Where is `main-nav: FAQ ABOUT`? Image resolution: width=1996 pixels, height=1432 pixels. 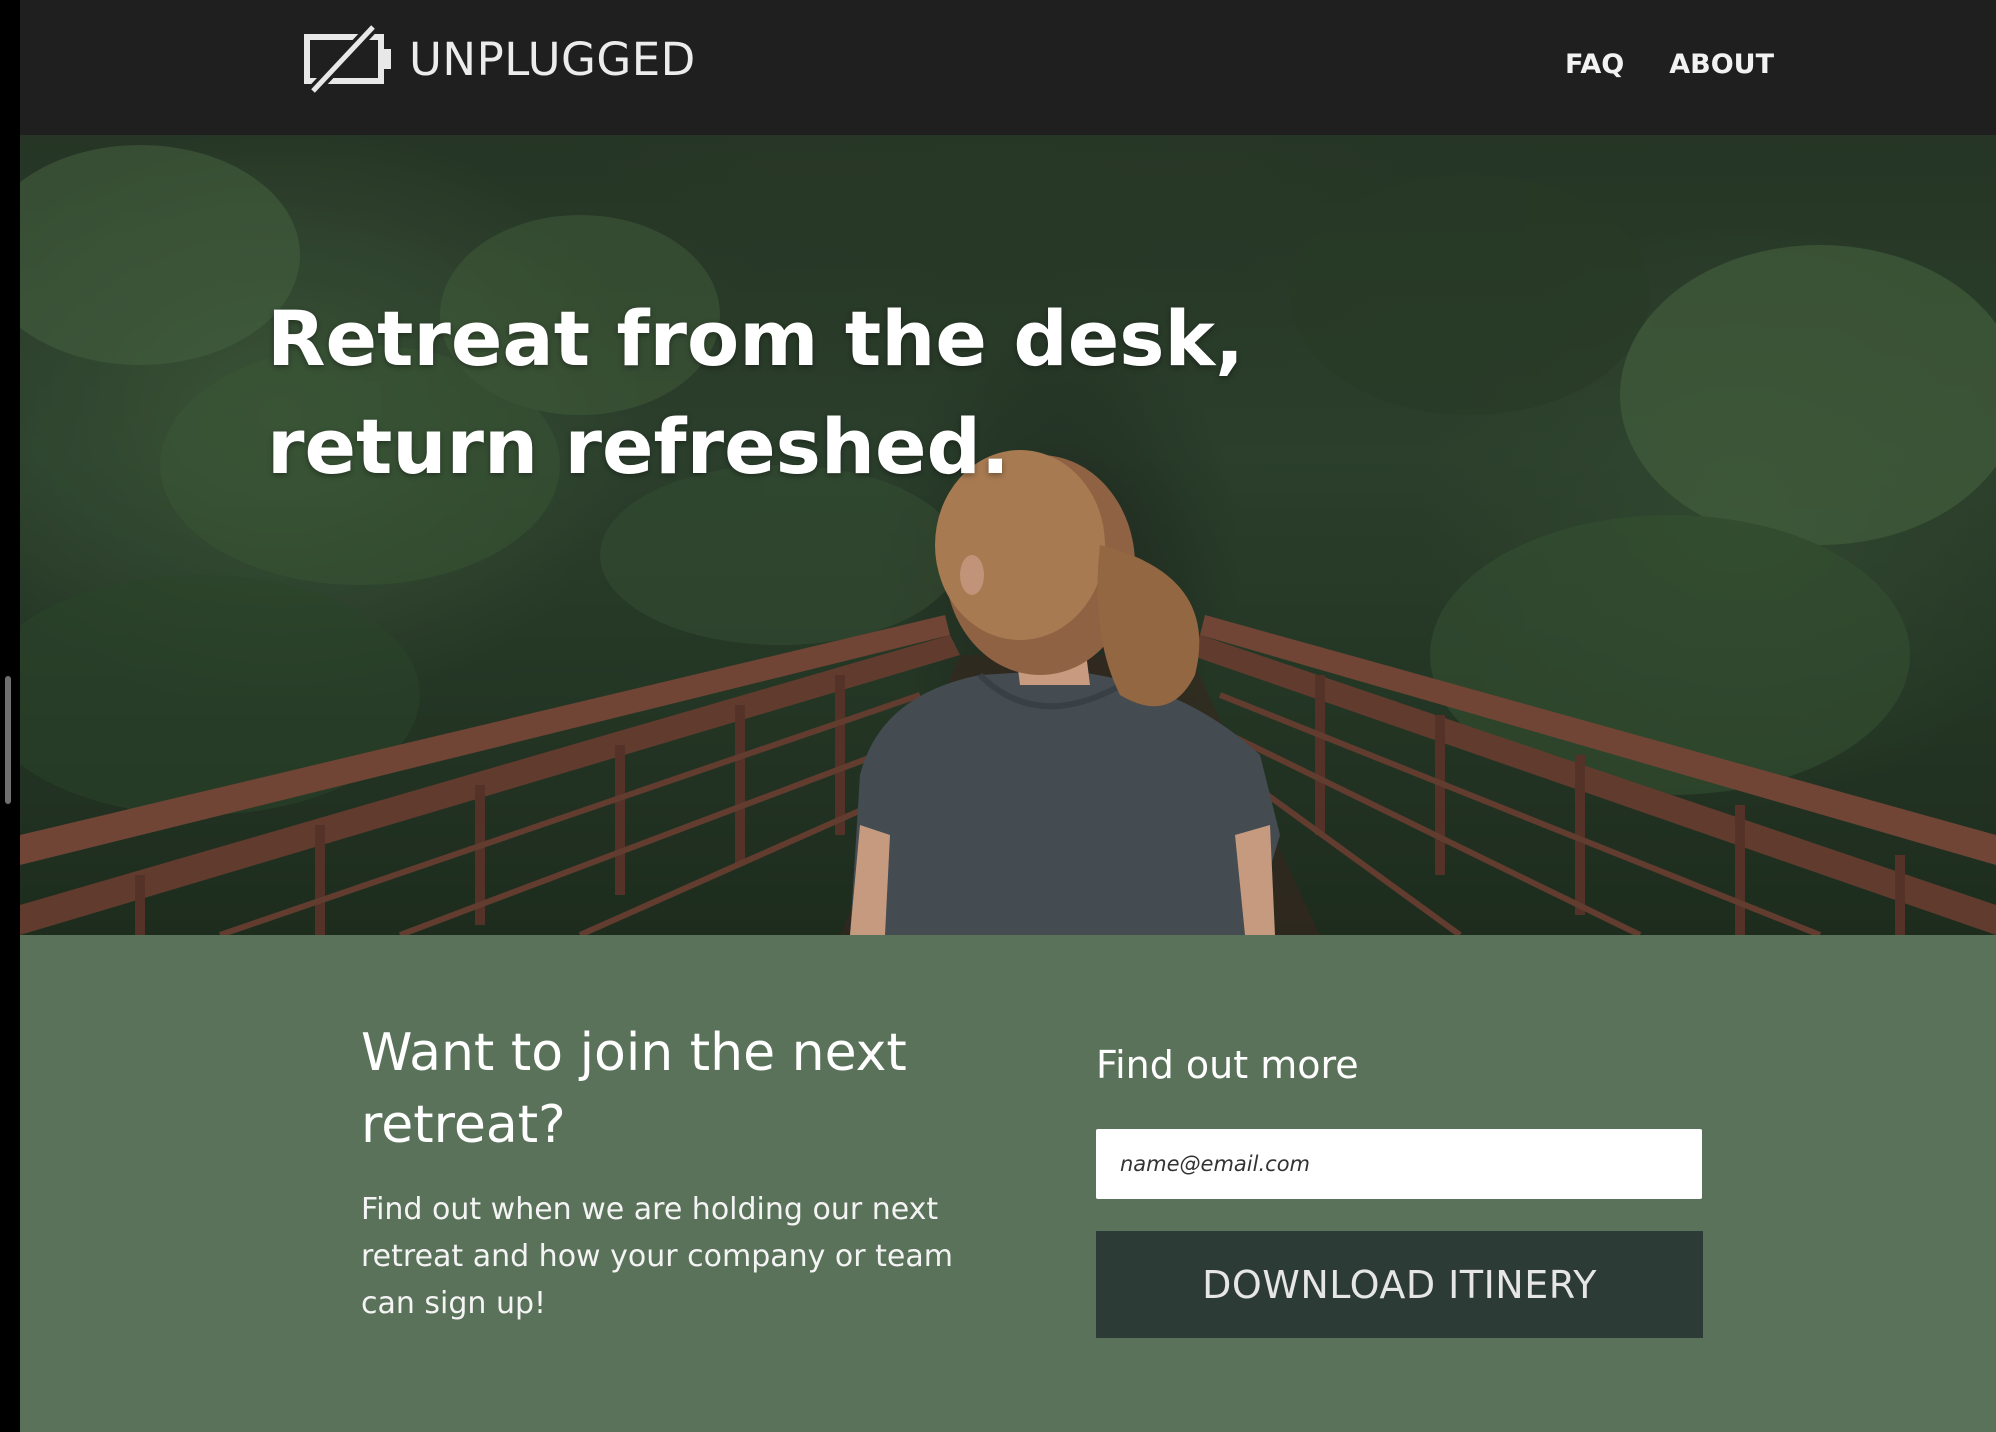
main-nav: FAQ ABOUT is located at coordinates (1669, 64).